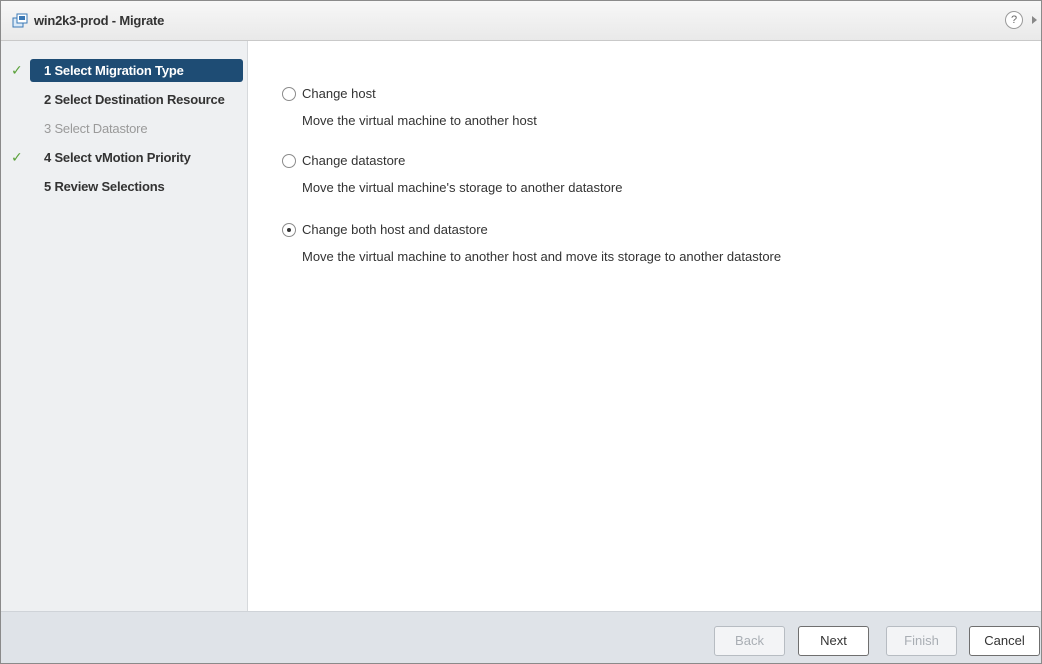  What do you see at coordinates (419, 120) in the screenshot?
I see `change-host-description: Move the virtual machine to another host` at bounding box center [419, 120].